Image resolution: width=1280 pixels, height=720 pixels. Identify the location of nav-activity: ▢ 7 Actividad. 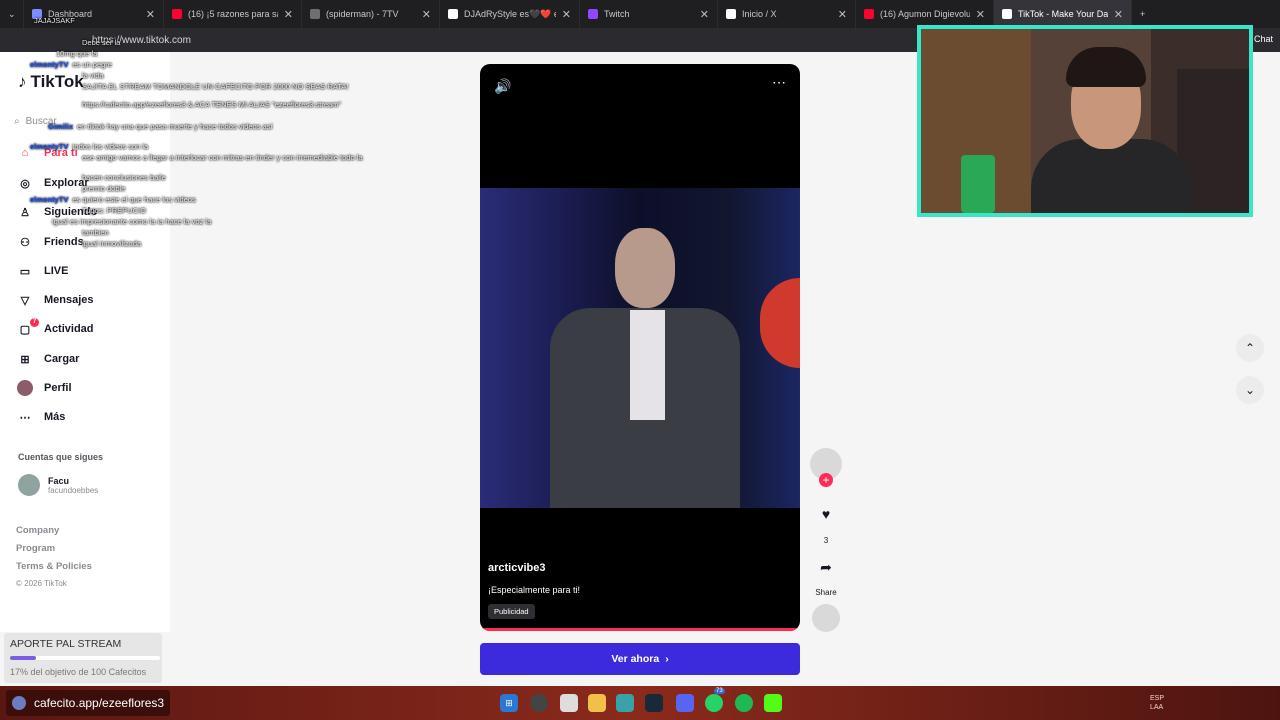
(86, 329).